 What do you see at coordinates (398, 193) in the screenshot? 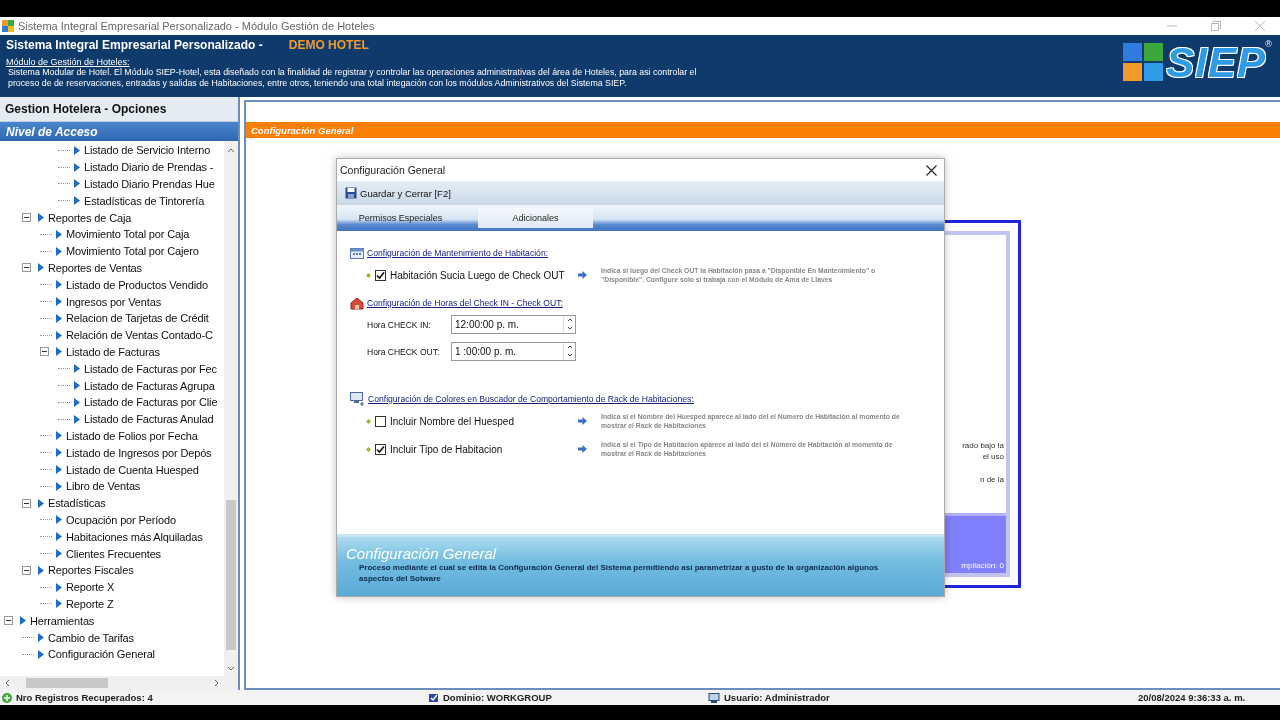
I see `save-close-button: Guardar y Cerrar [F2]` at bounding box center [398, 193].